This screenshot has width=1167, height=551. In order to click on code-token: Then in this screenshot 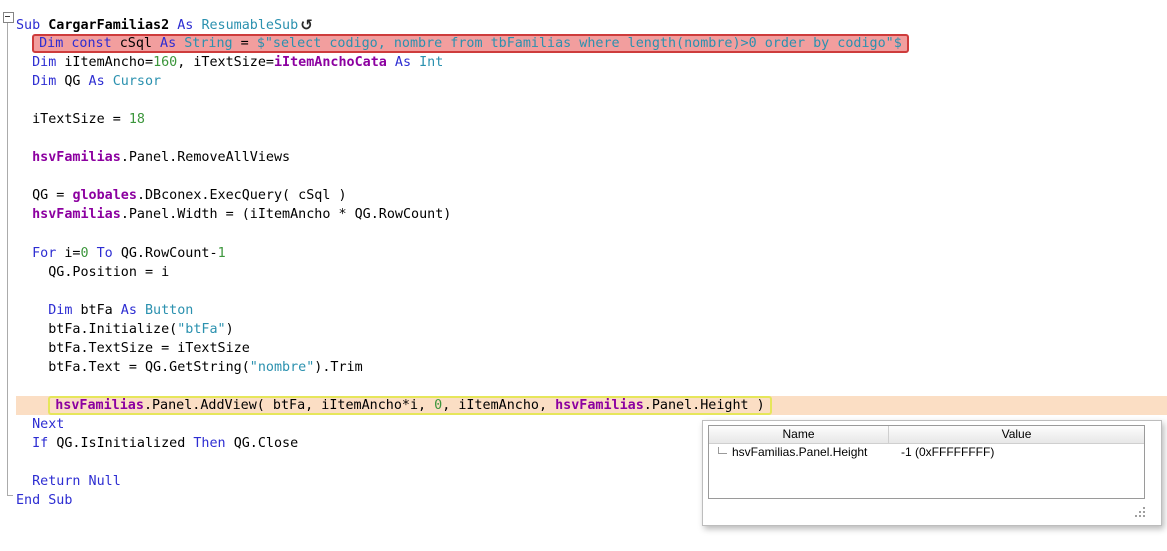, I will do `click(209, 444)`.